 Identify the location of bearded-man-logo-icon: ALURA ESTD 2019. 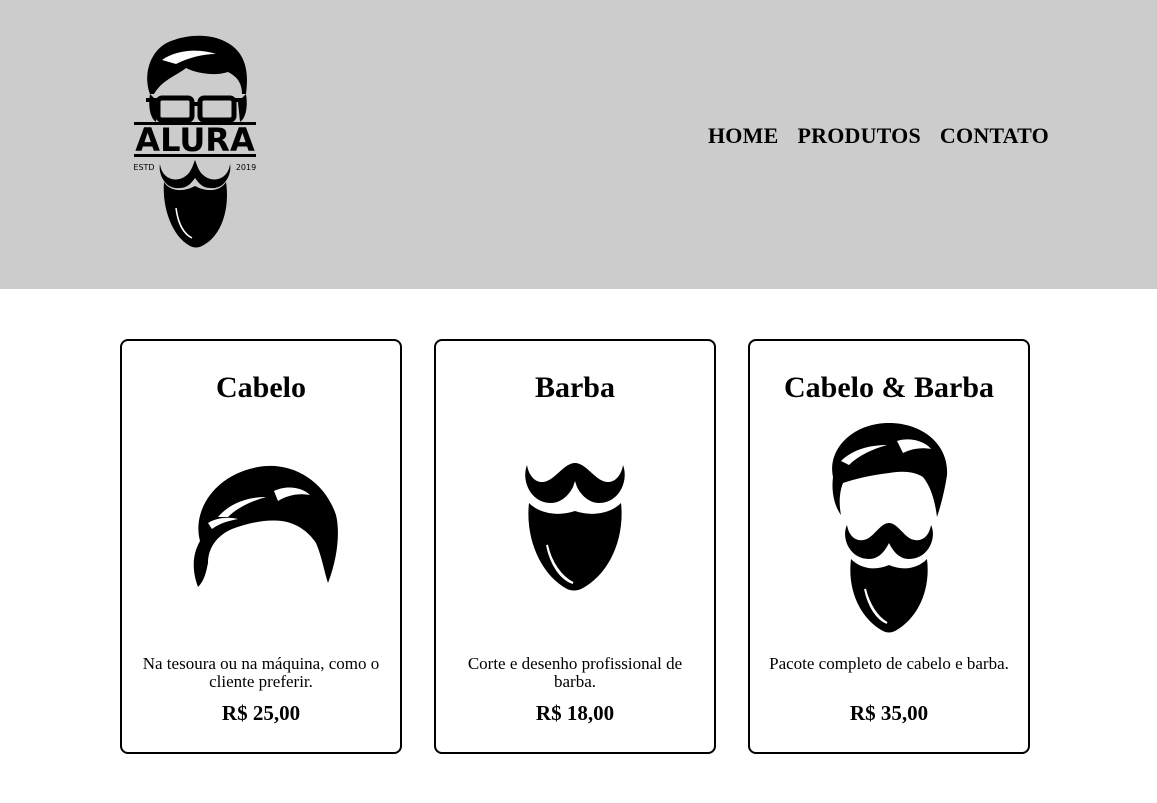
(194, 141).